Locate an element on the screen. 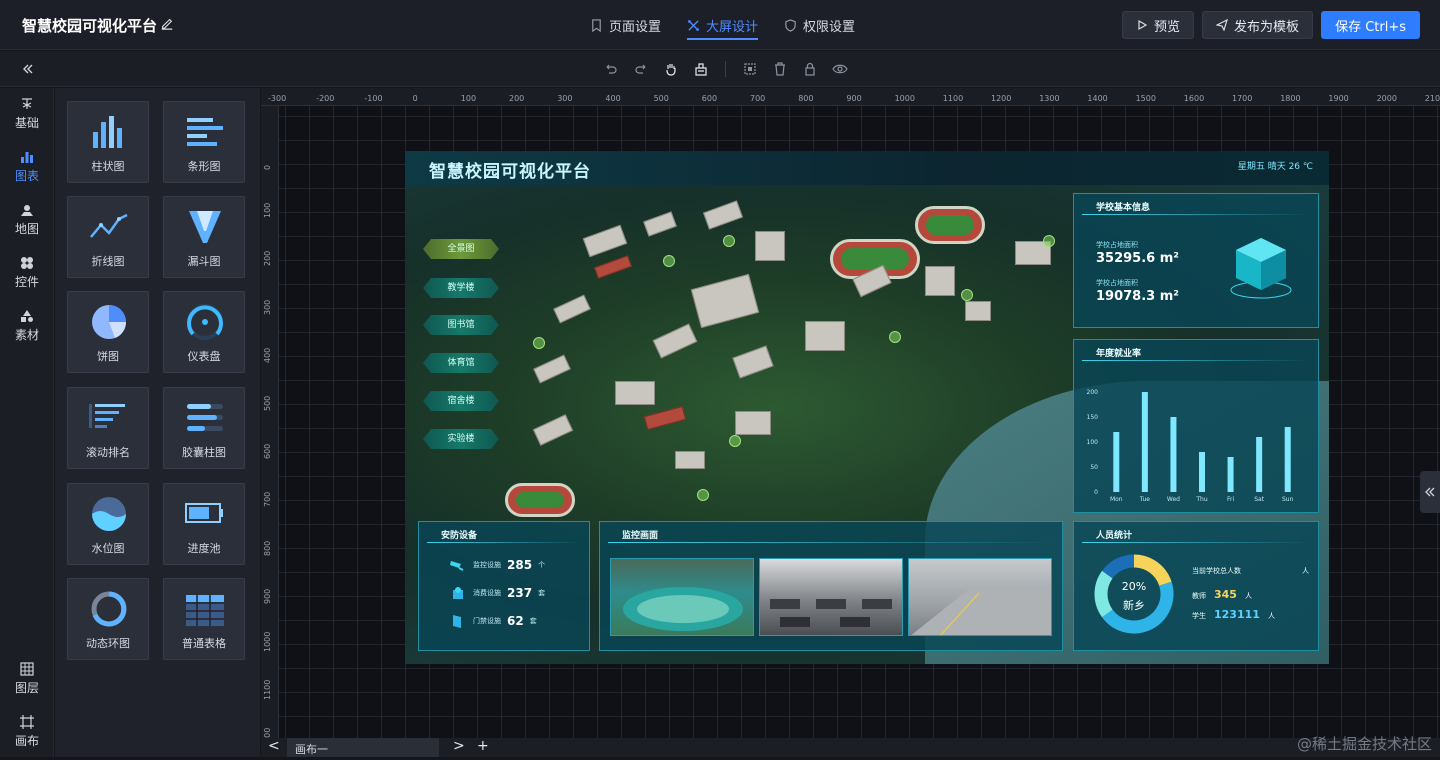 The image size is (1440, 760). hand-icon is located at coordinates (671, 69).